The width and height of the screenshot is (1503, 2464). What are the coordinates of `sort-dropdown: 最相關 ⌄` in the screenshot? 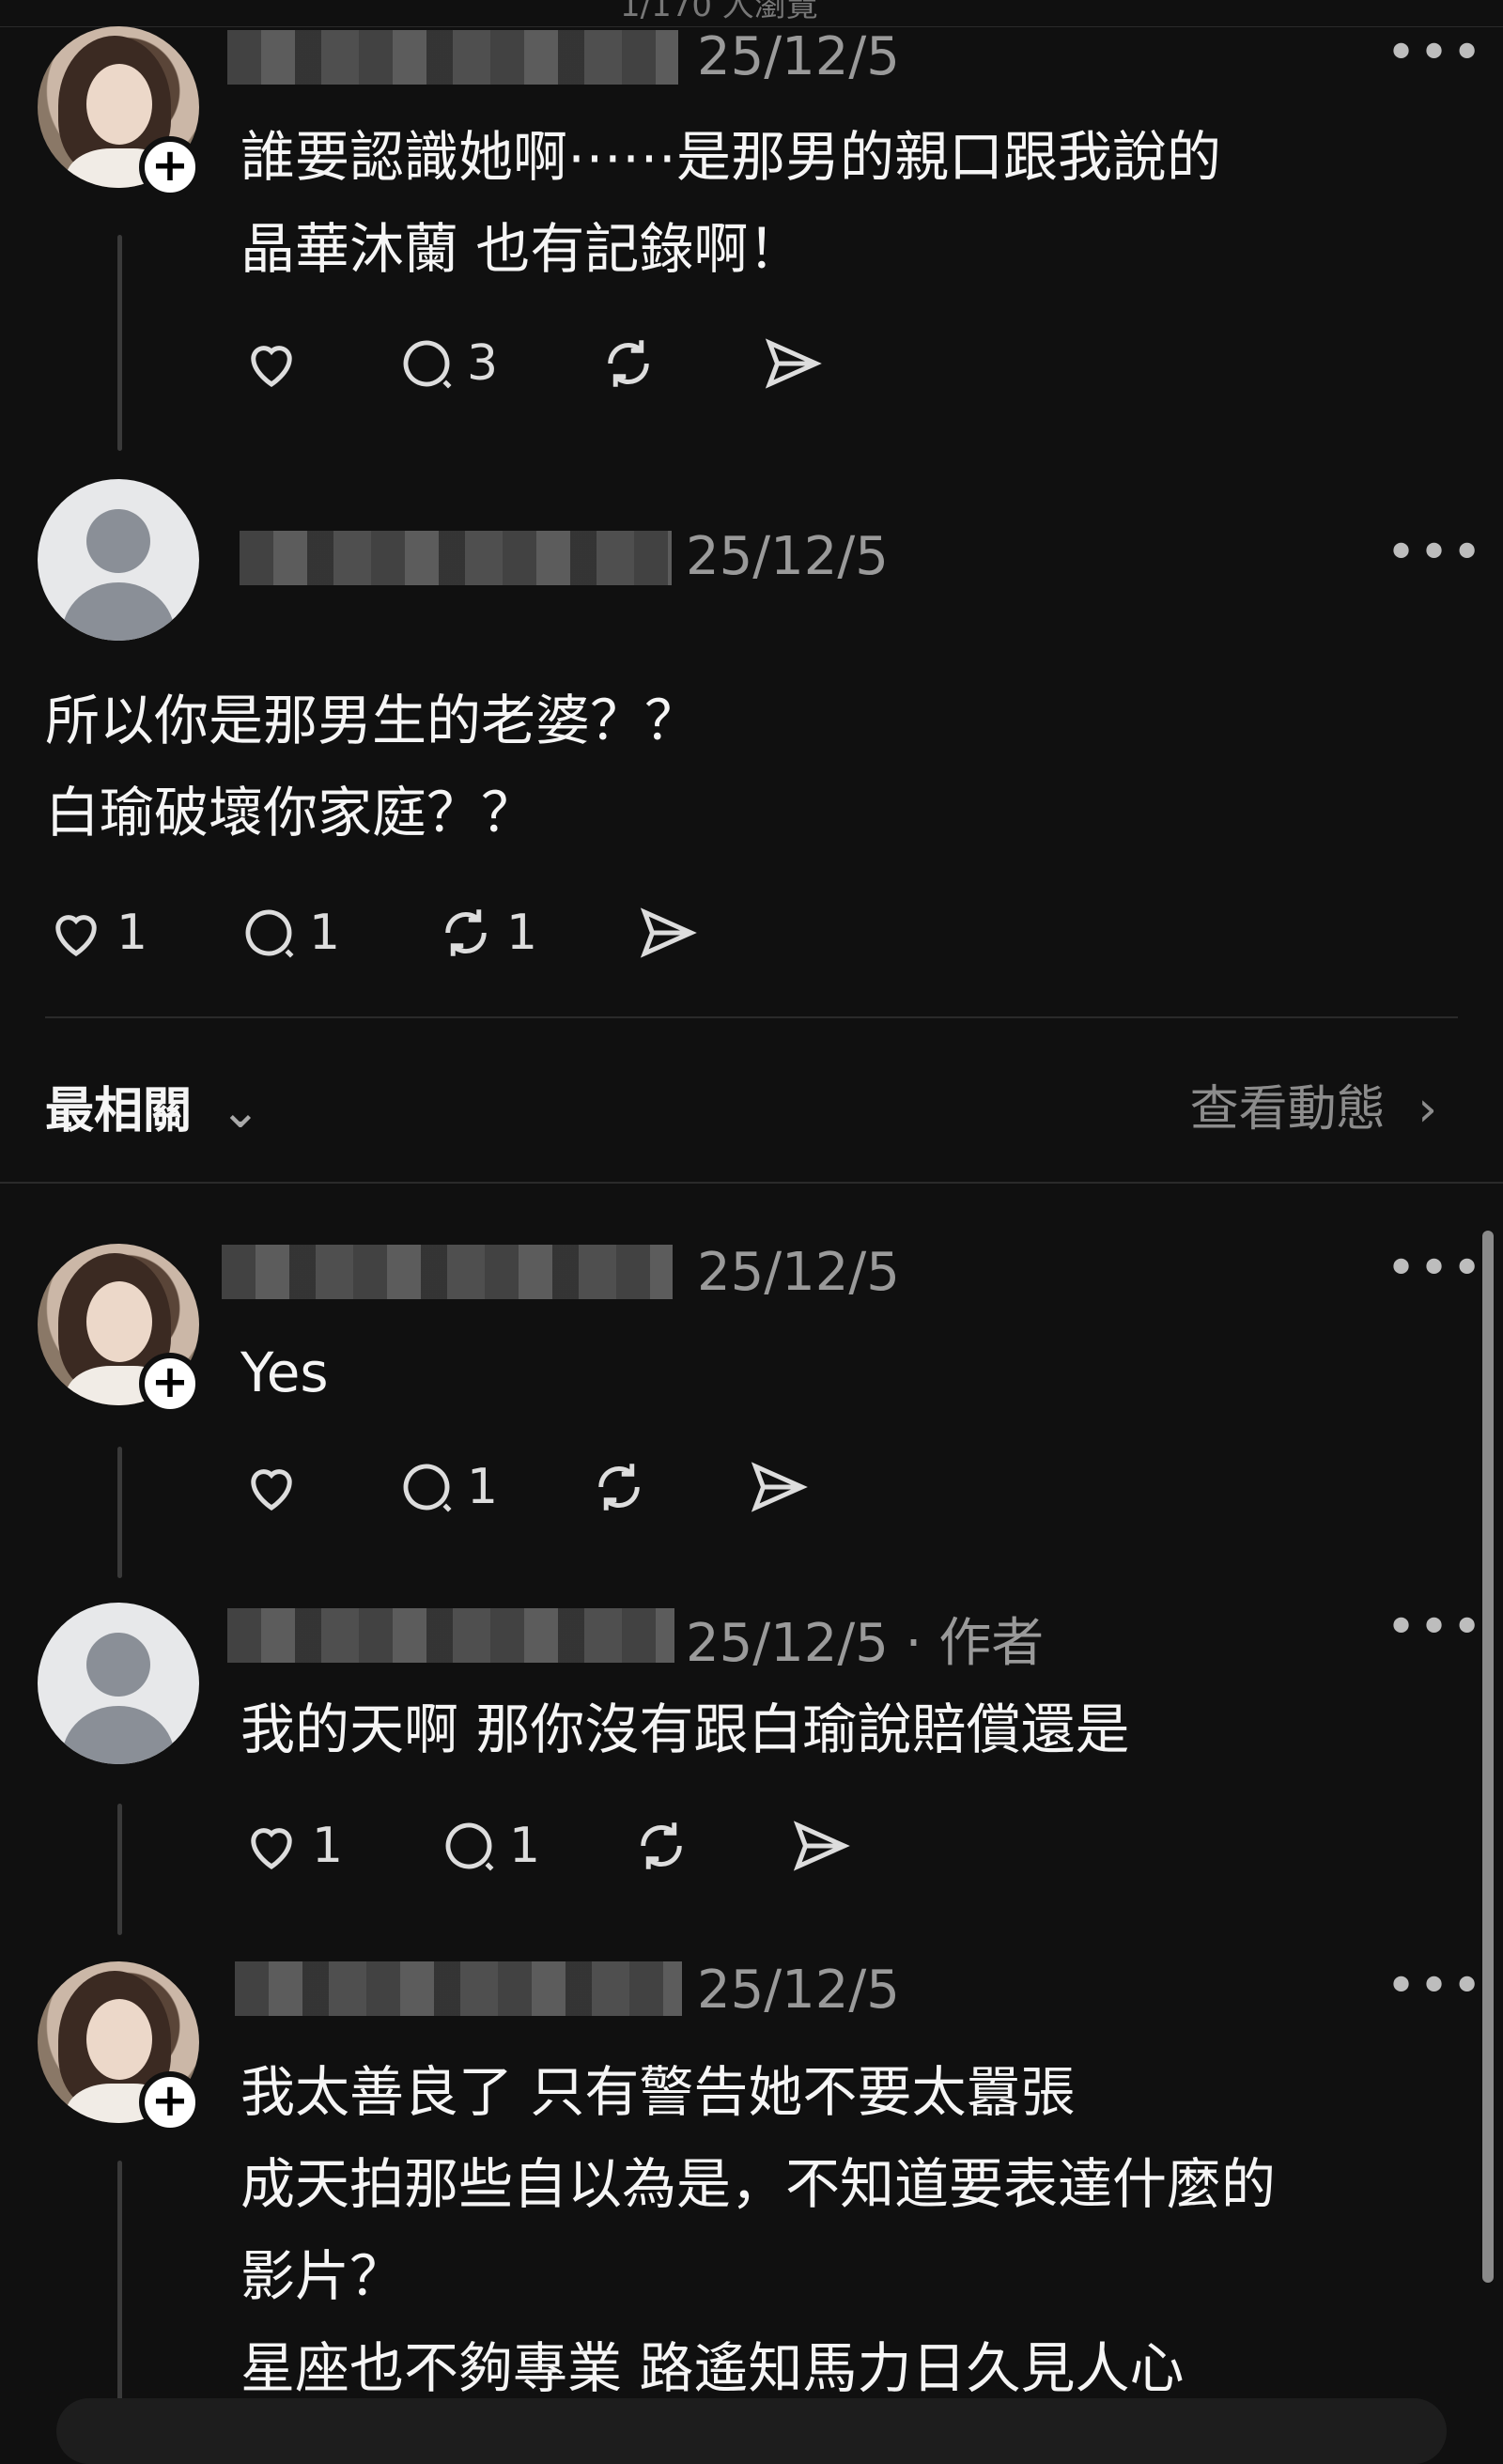 It's located at (153, 1106).